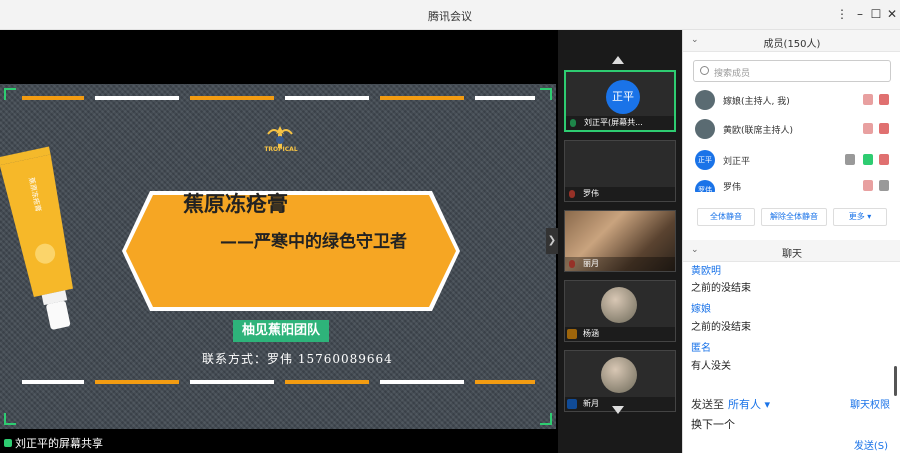 The width and height of the screenshot is (900, 453). What do you see at coordinates (701, 348) in the screenshot?
I see `chat-sender: 匿名` at bounding box center [701, 348].